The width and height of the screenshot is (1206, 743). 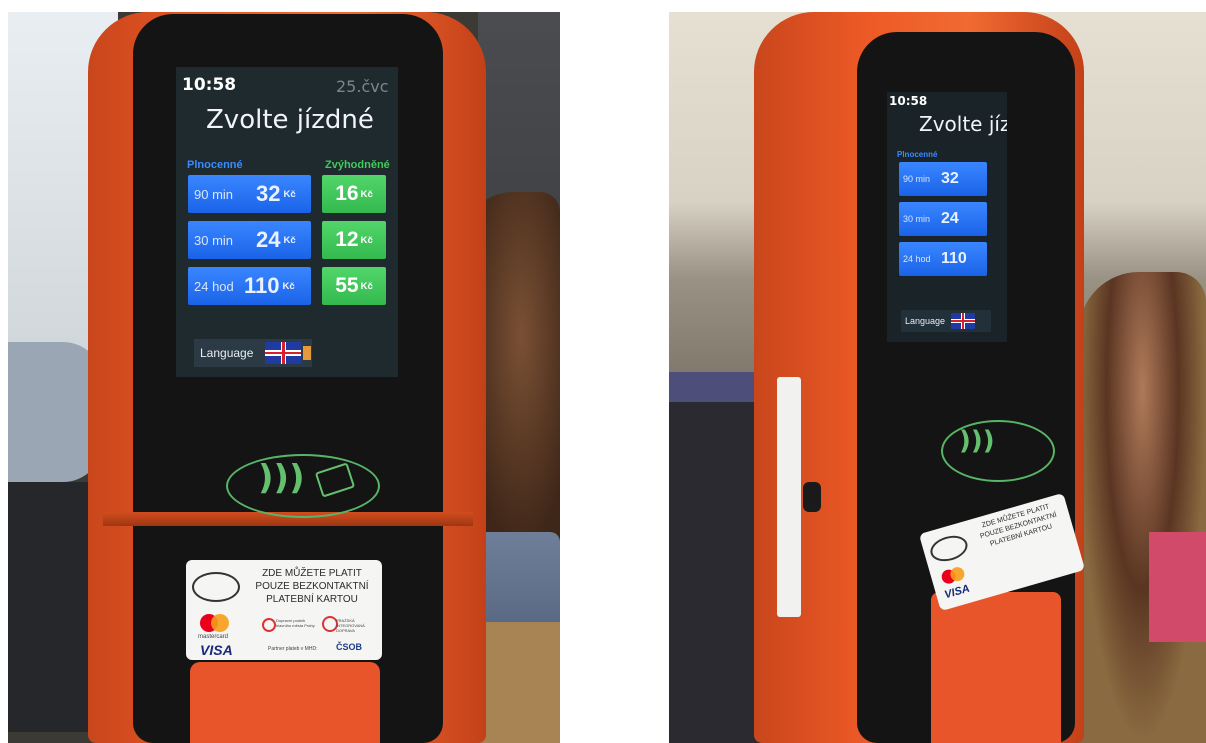 What do you see at coordinates (249, 240) in the screenshot?
I see `fare-full-30min: 30 min 24 Kč` at bounding box center [249, 240].